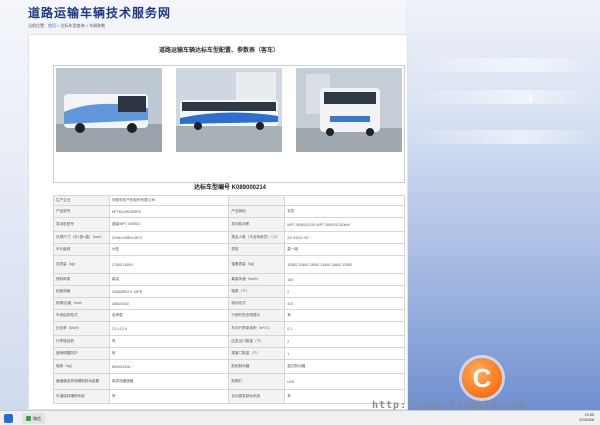  I want to click on spec-label: 缓速器或其他辅助制动装置, so click(81, 381).